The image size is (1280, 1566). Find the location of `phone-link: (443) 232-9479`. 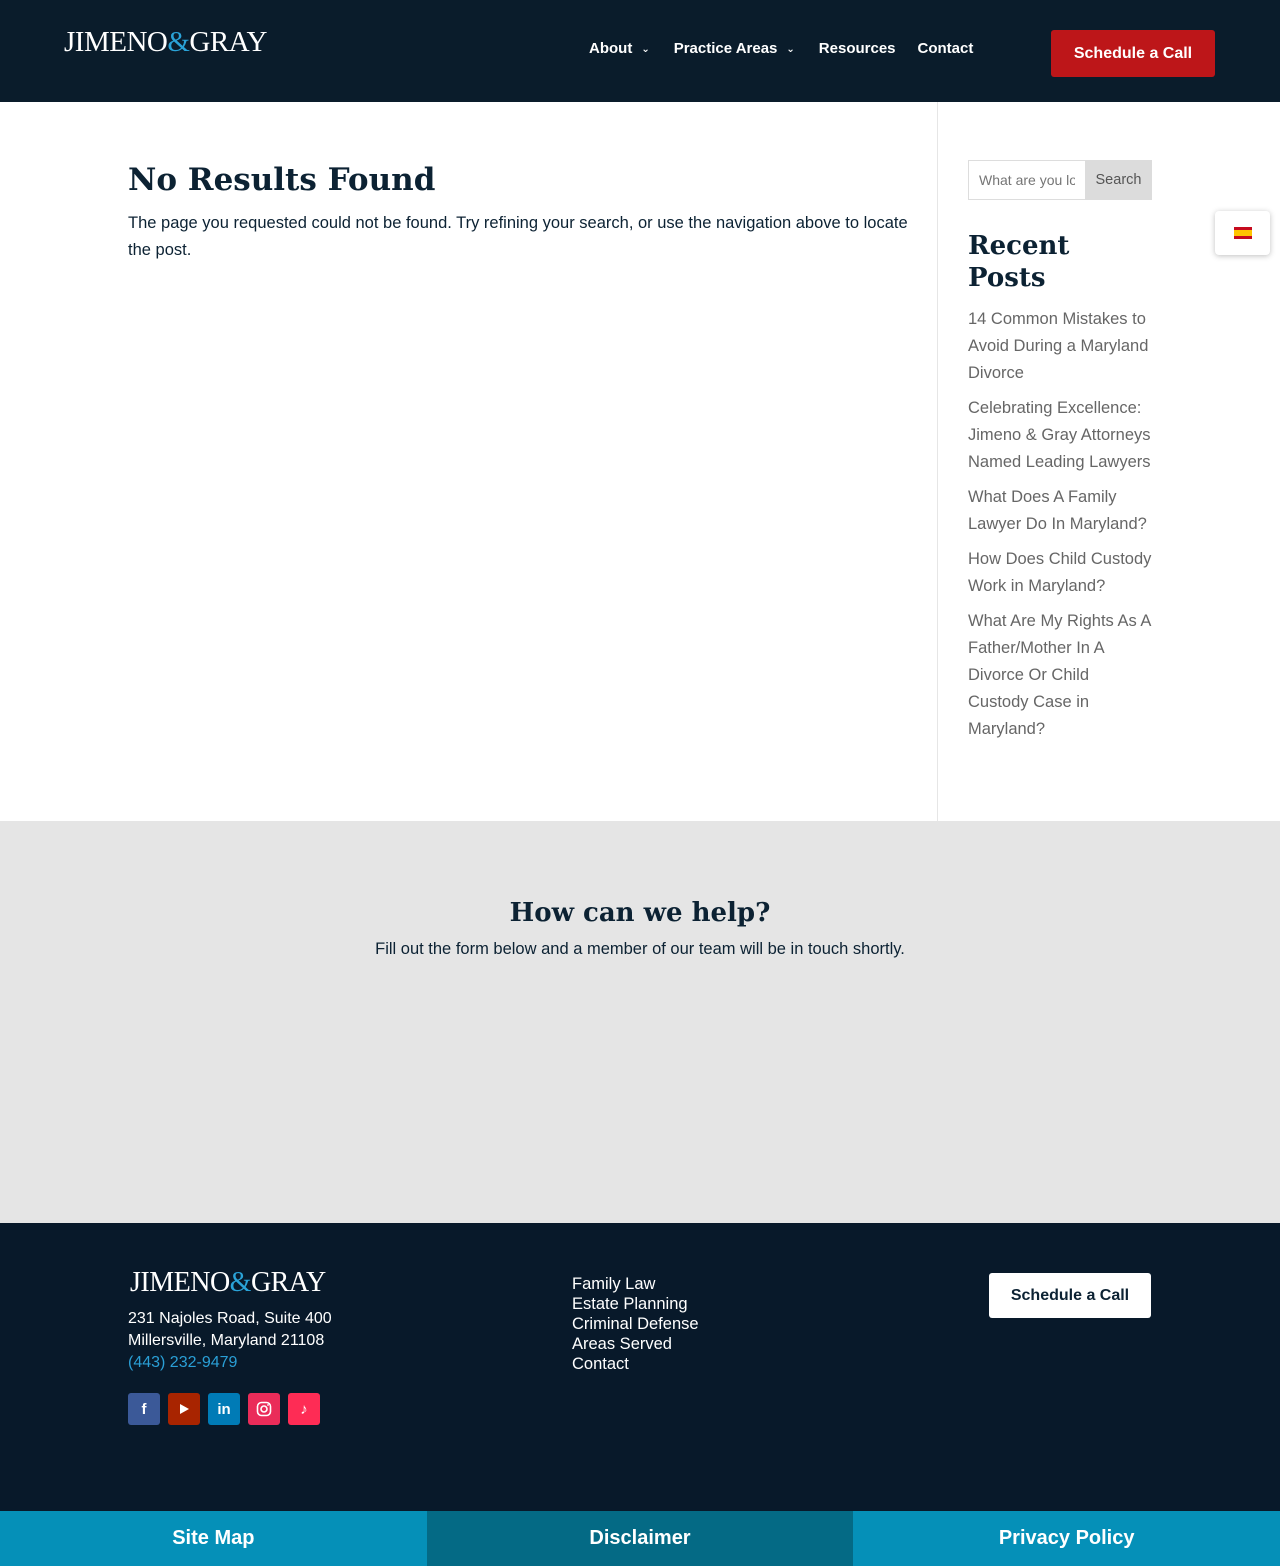

phone-link: (443) 232-9479 is located at coordinates (230, 1363).